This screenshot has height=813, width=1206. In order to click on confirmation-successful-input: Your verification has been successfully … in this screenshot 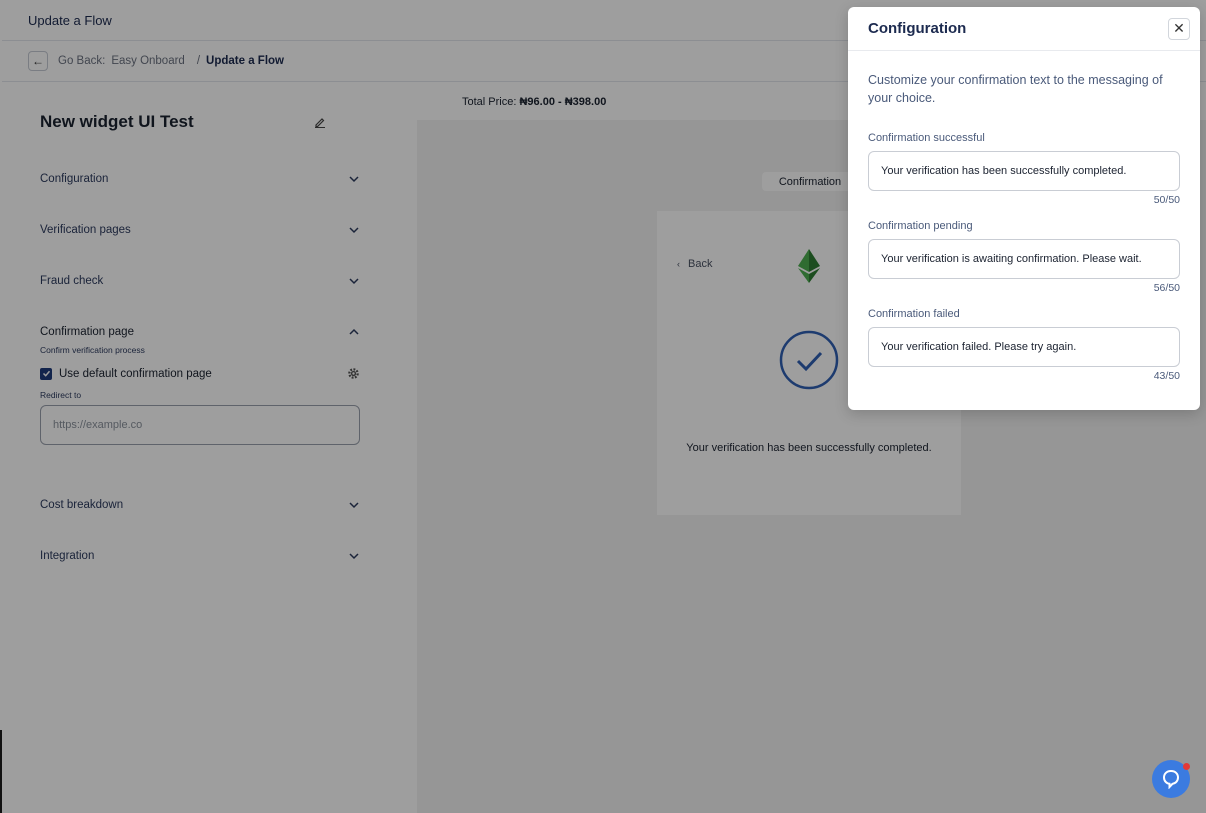, I will do `click(1024, 171)`.